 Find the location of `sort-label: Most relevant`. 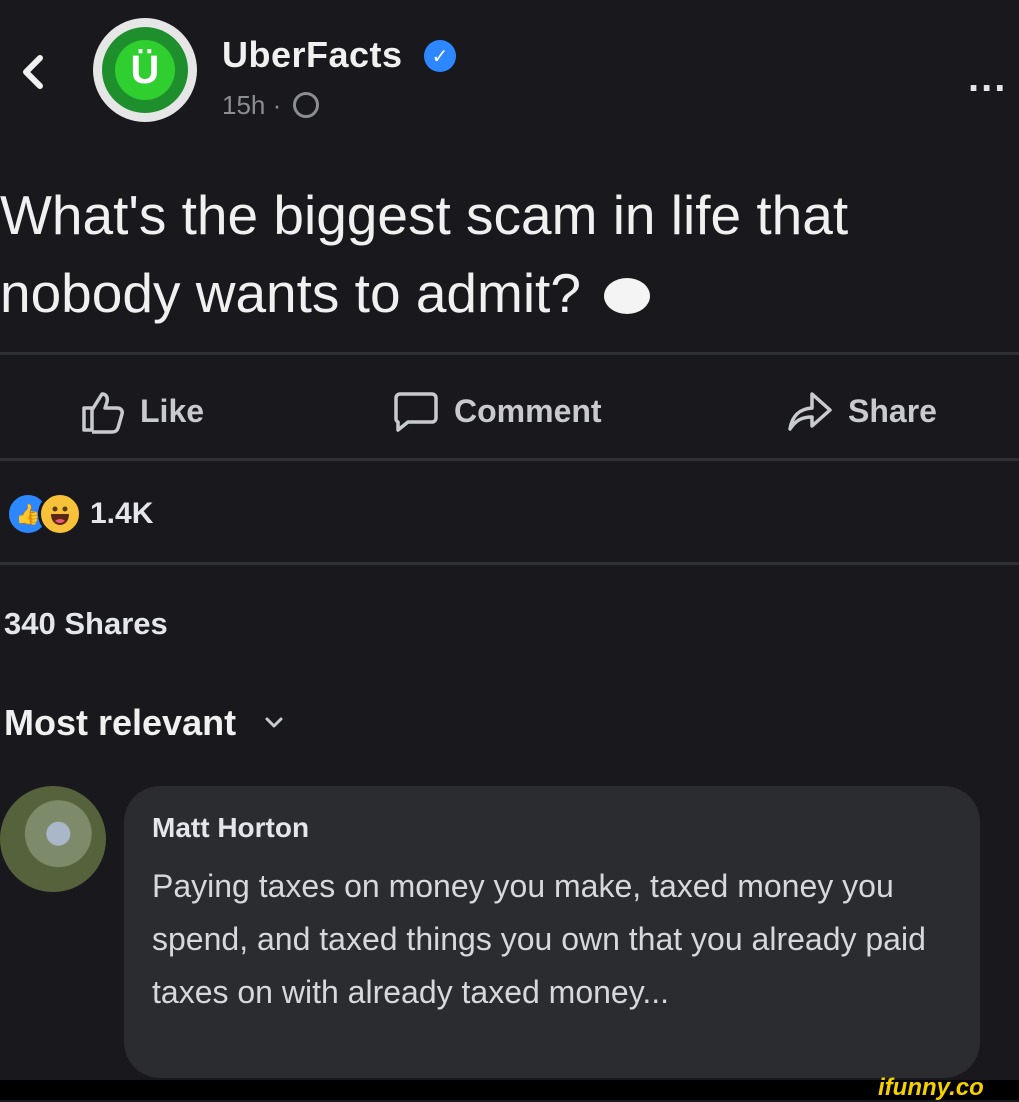

sort-label: Most relevant is located at coordinates (120, 722).